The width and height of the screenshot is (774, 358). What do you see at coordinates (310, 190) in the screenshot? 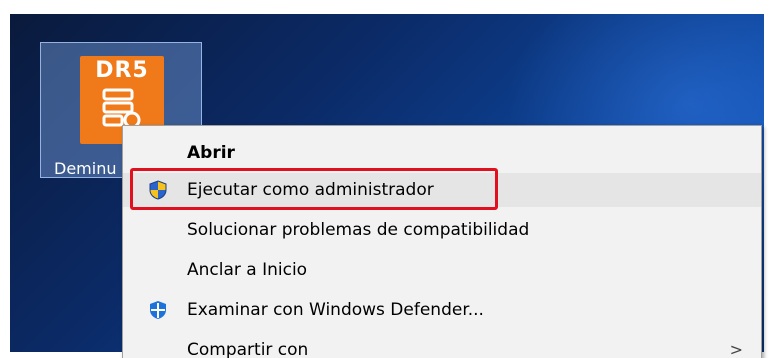
I see `menu-item-label: Ejecutar como administrador` at bounding box center [310, 190].